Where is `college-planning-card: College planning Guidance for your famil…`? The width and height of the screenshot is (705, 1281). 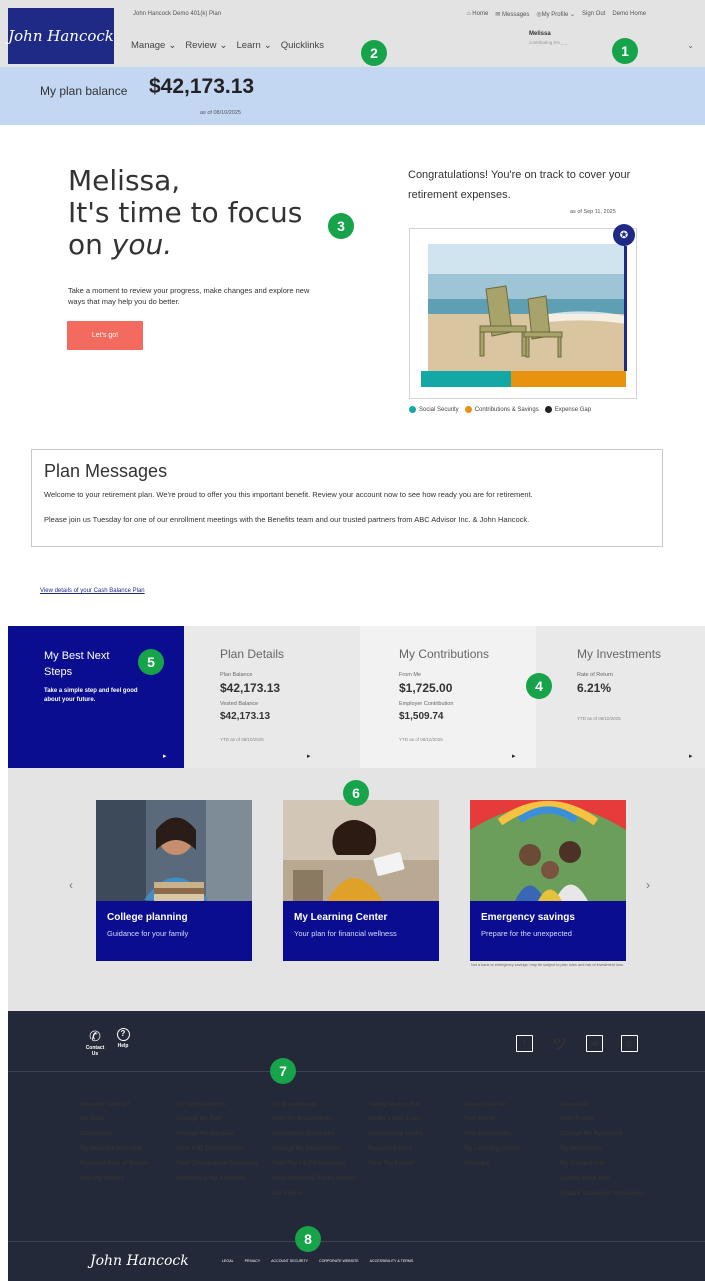
college-planning-card: College planning Guidance for your famil… is located at coordinates (174, 931).